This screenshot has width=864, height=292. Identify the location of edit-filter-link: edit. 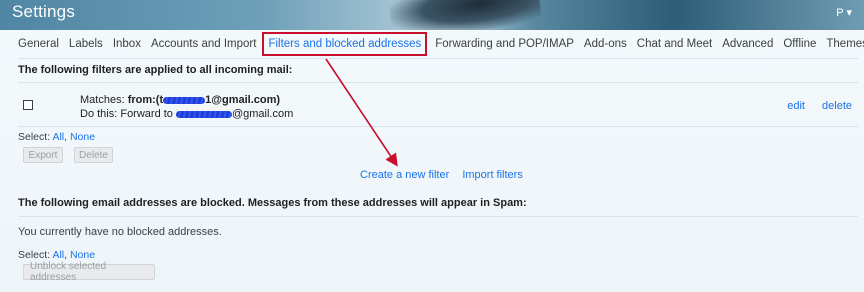
(796, 106).